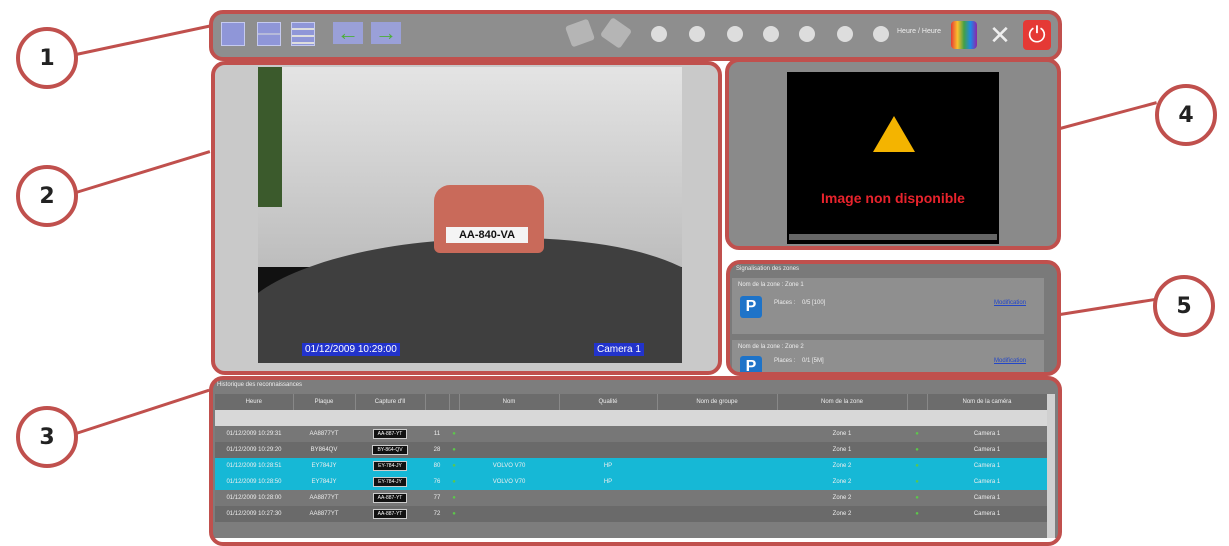 The image size is (1229, 546). Describe the element at coordinates (47, 196) in the screenshot. I see `callout-2: 2` at that location.